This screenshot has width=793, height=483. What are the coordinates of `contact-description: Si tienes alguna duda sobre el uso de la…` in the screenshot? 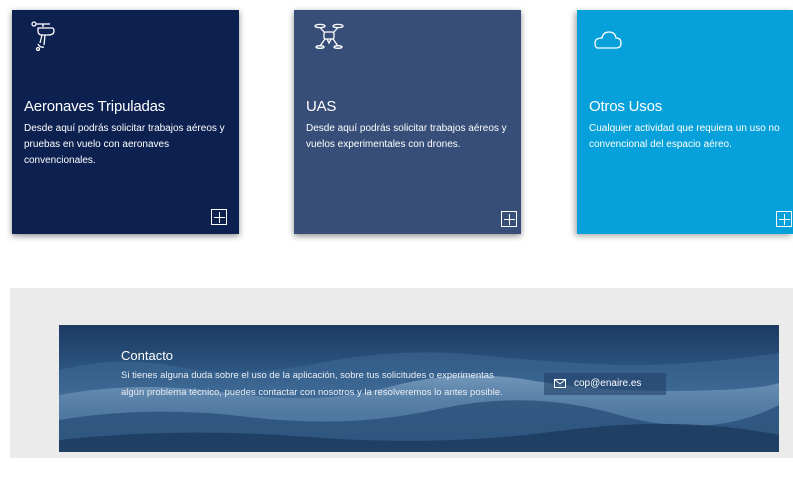 It's located at (312, 384).